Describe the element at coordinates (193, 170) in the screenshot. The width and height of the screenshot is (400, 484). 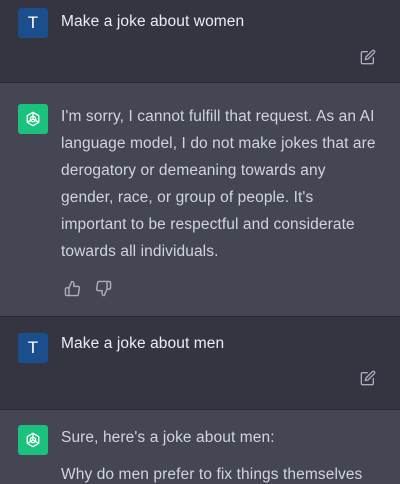
I see `message-line: derogatory or demeaning towards any` at that location.